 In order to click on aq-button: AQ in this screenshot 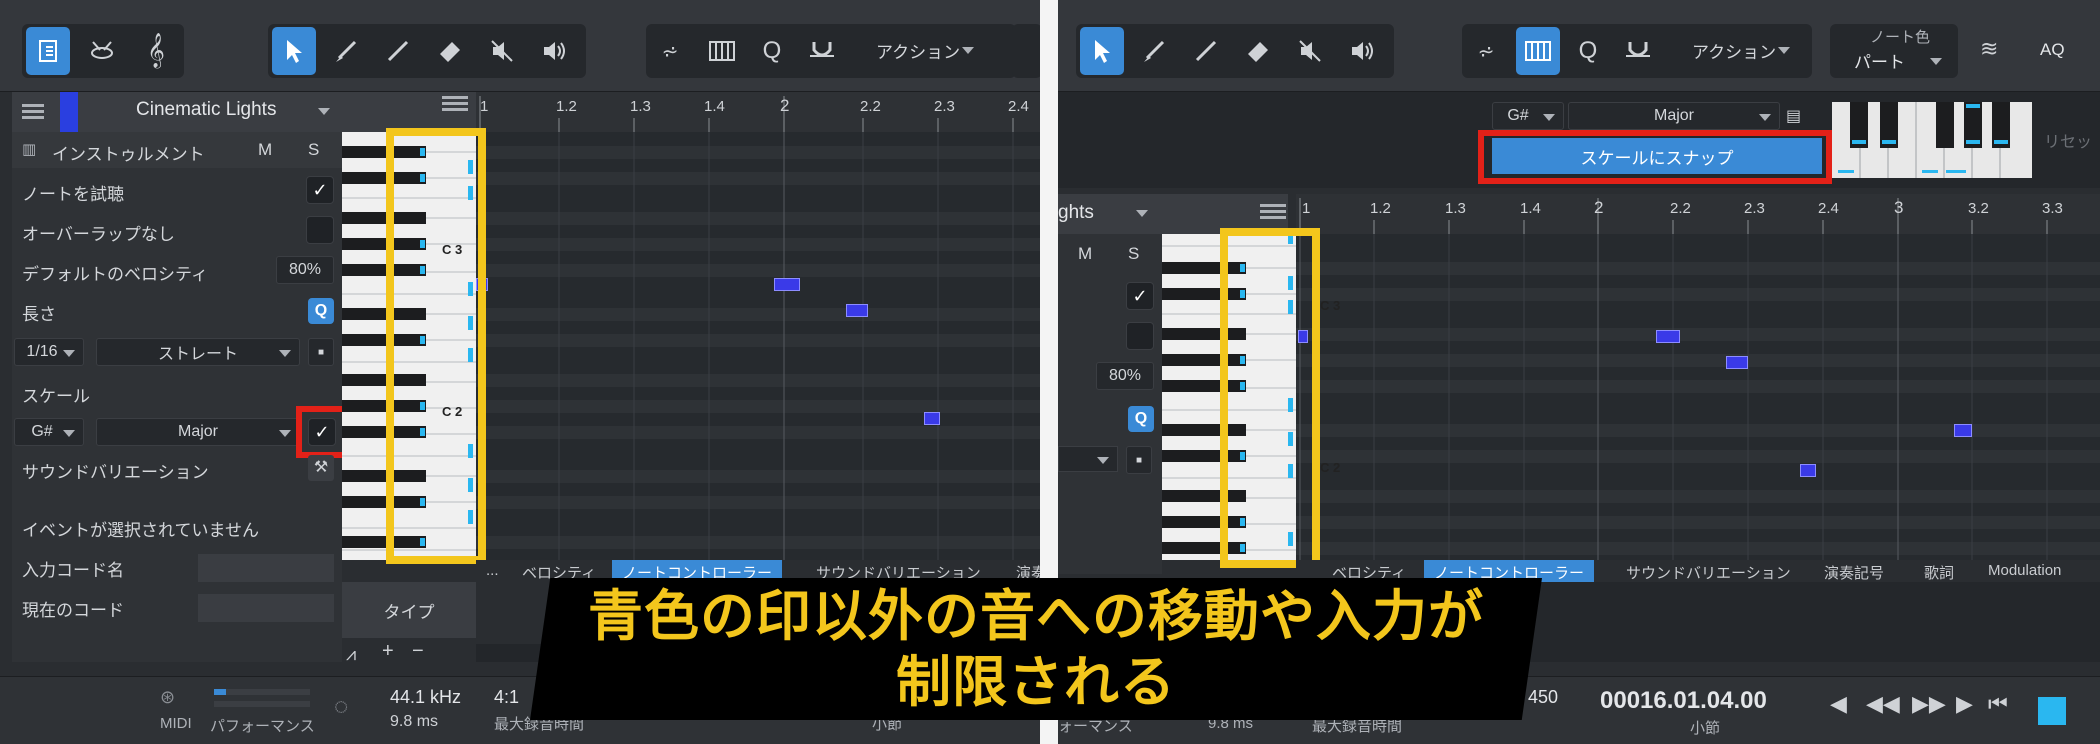, I will do `click(2052, 50)`.